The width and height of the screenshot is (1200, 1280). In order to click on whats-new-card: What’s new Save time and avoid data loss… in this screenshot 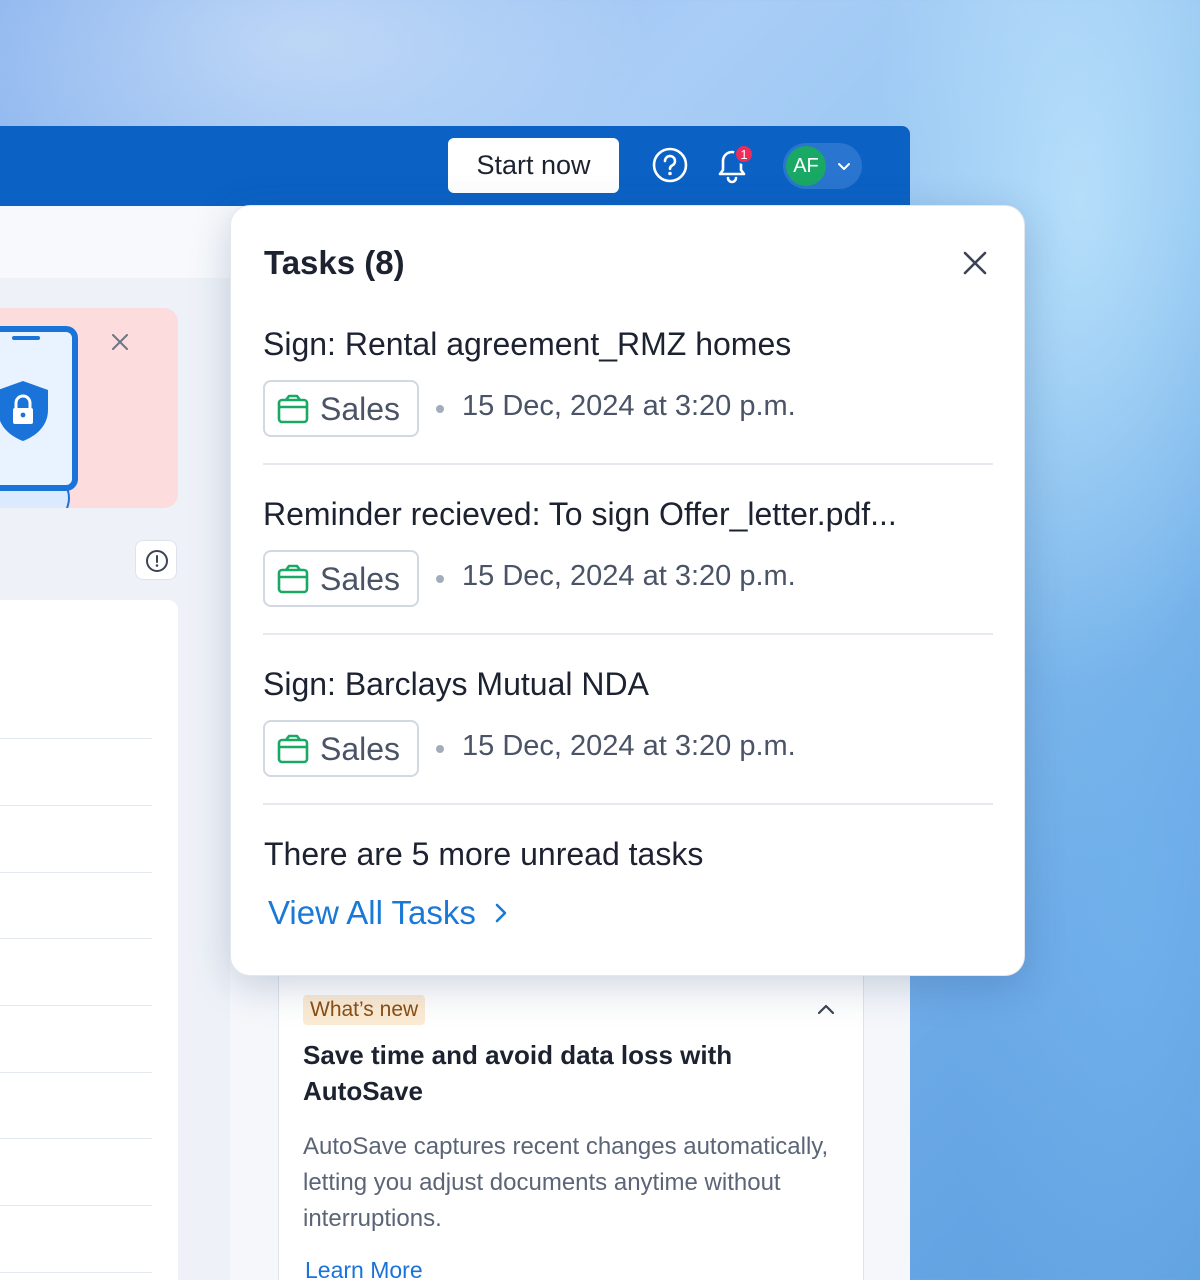, I will do `click(571, 1120)`.